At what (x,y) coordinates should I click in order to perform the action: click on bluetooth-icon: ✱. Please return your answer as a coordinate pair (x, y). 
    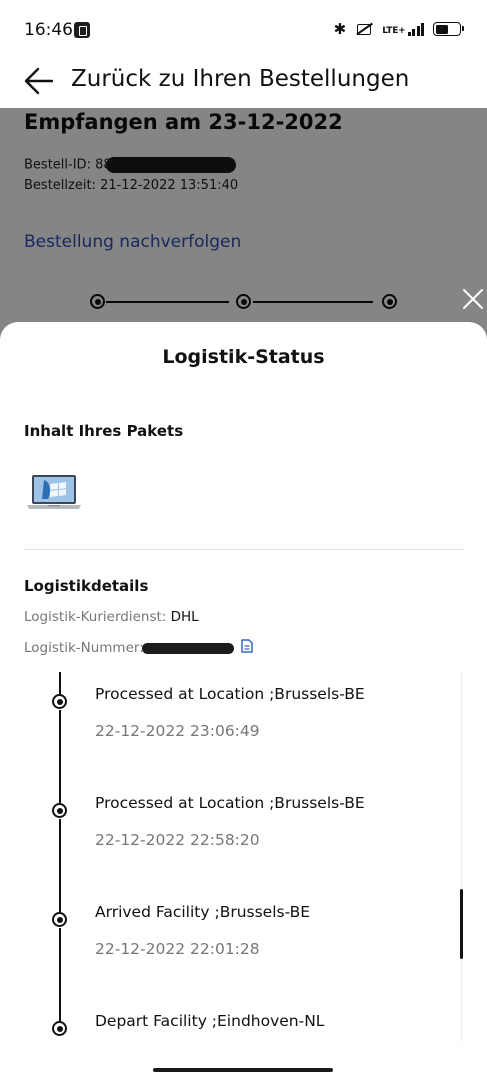
    Looking at the image, I should click on (340, 29).